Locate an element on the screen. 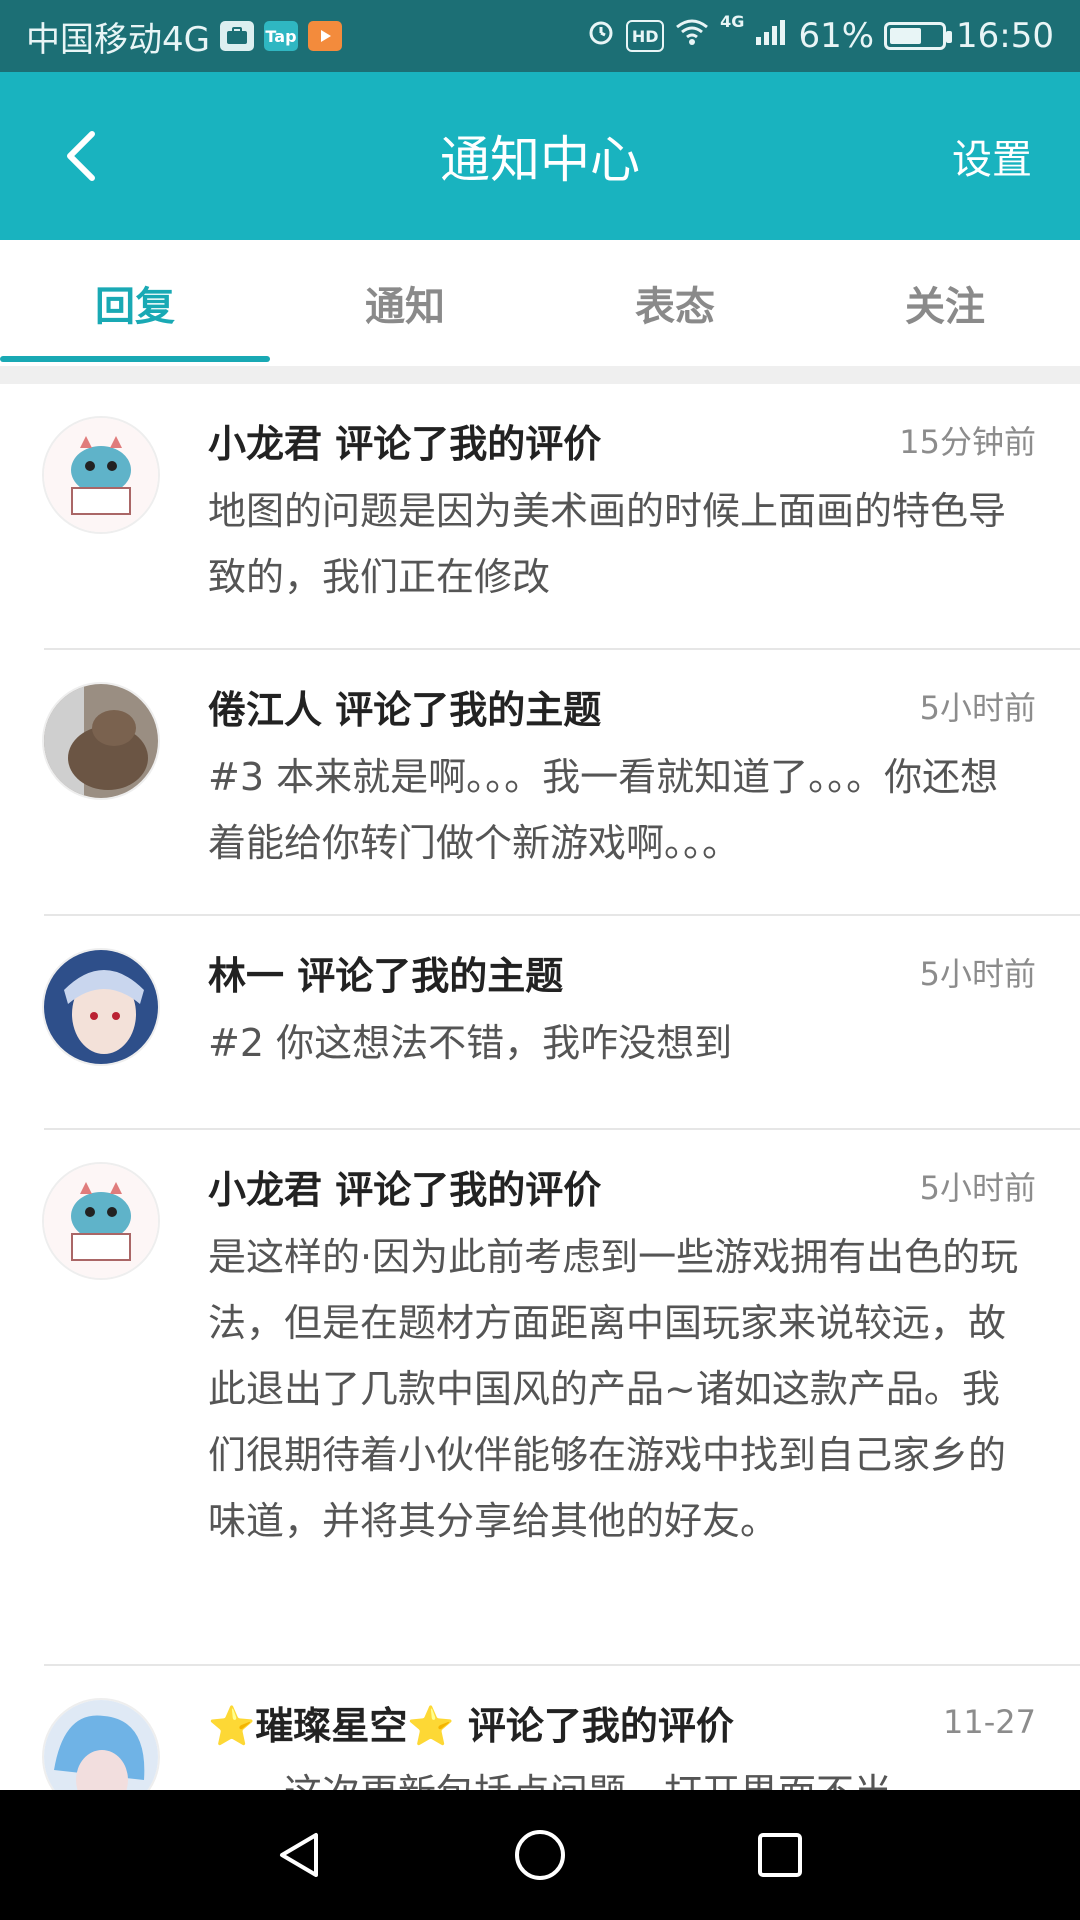 The height and width of the screenshot is (1920, 1080). page-title: 通知中心 is located at coordinates (540, 160).